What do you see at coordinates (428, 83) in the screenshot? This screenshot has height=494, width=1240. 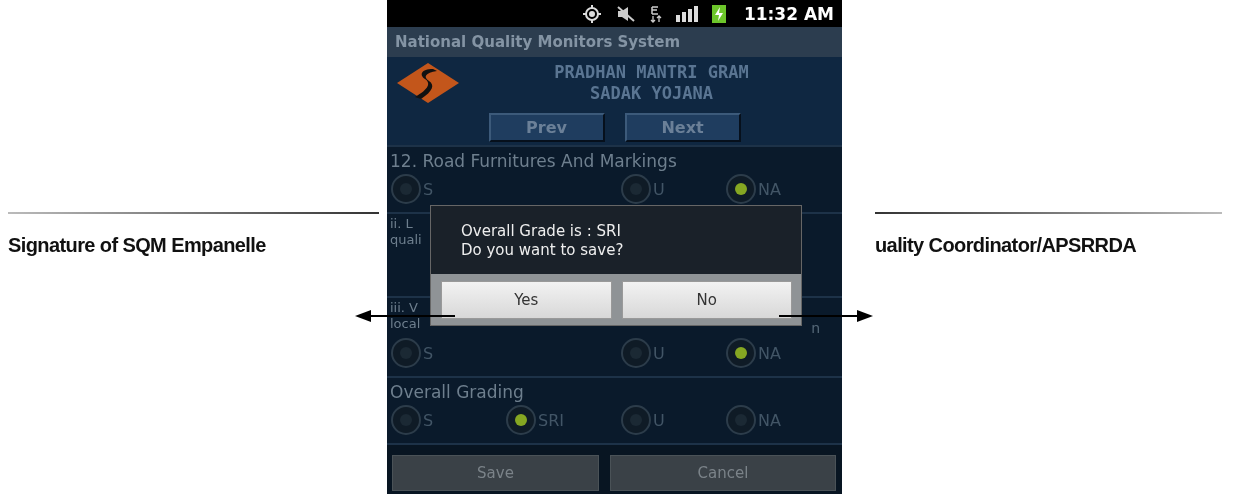 I see `road-logo-icon` at bounding box center [428, 83].